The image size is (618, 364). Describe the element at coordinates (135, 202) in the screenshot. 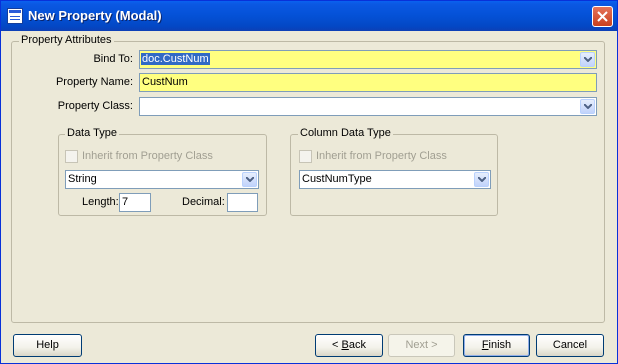

I see `length-input: 7` at that location.